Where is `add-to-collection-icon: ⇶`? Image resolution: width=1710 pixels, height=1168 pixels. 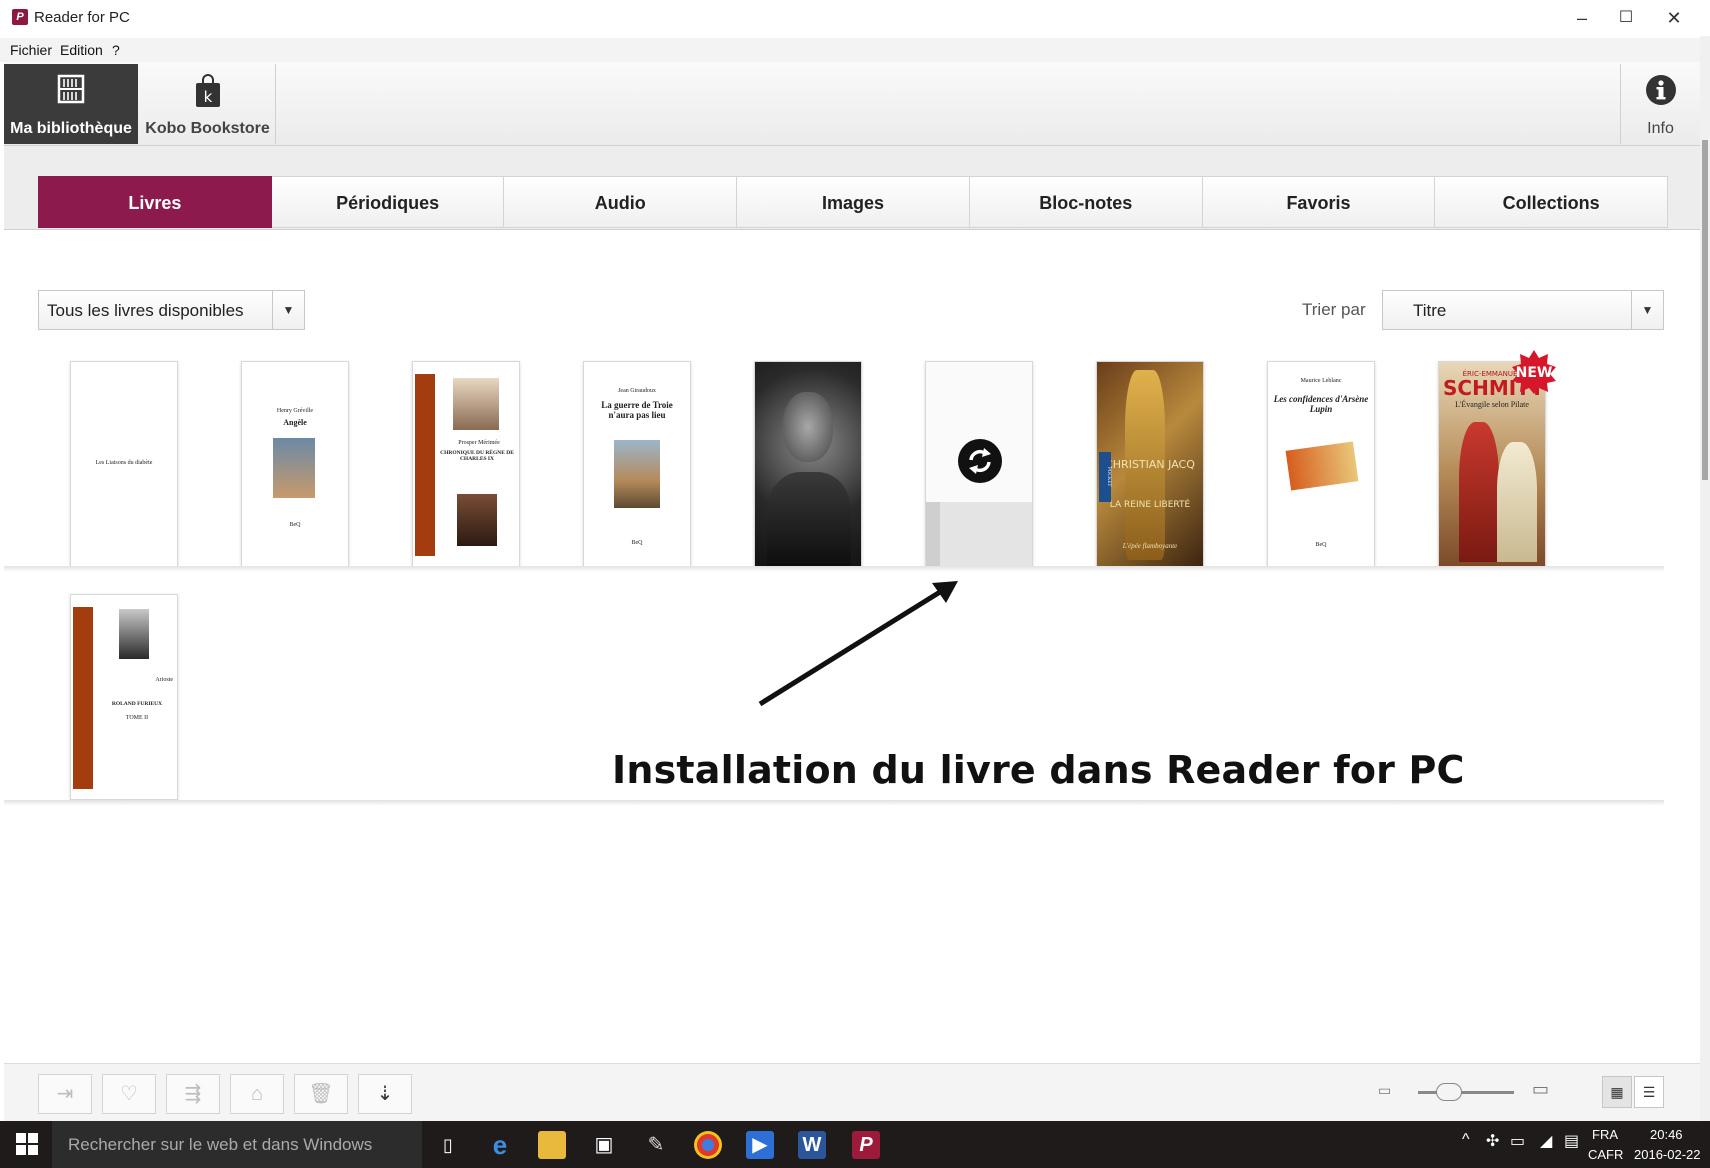 add-to-collection-icon: ⇶ is located at coordinates (193, 1094).